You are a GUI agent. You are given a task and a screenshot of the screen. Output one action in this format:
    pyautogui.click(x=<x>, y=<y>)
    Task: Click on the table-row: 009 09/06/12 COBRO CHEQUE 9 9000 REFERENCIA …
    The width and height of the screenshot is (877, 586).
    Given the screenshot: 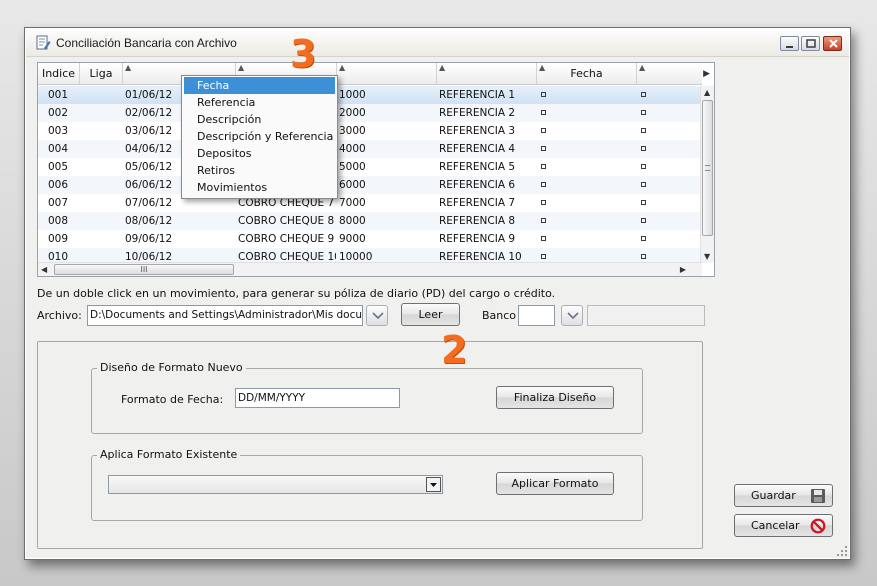 What is the action you would take?
    pyautogui.click(x=370, y=239)
    